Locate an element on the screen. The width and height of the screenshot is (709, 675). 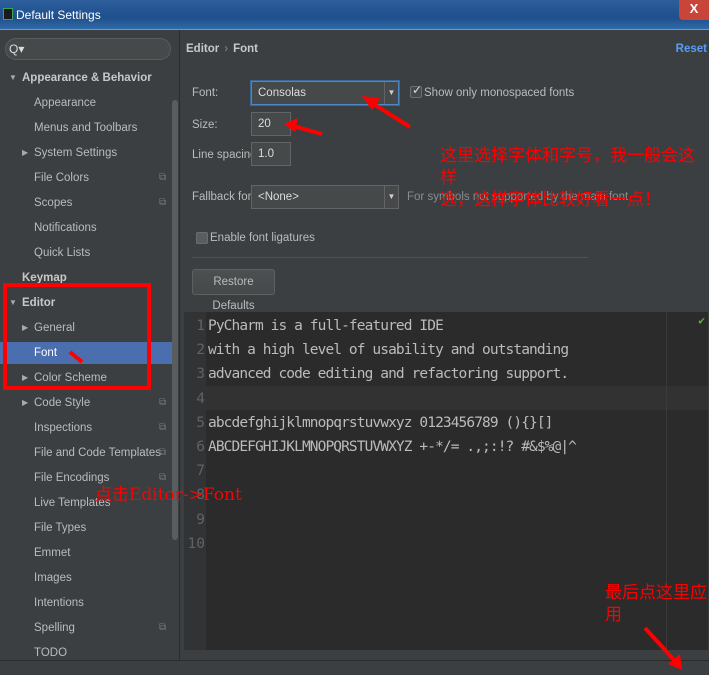
line-number: 5 is located at coordinates (200, 422).